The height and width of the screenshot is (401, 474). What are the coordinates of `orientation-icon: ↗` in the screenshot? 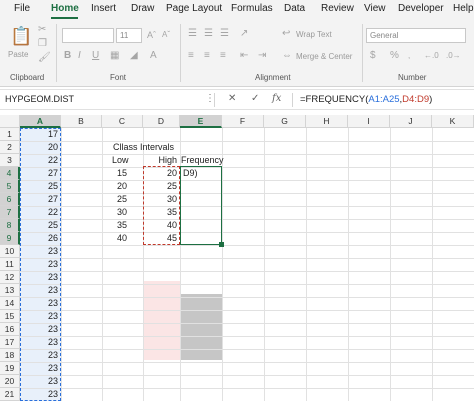 It's located at (244, 34).